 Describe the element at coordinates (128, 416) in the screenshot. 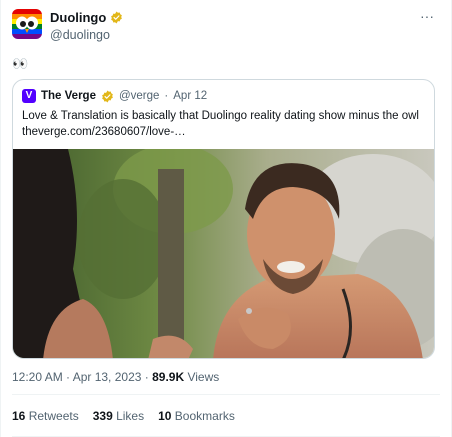

I see `likes-label: Likes` at that location.